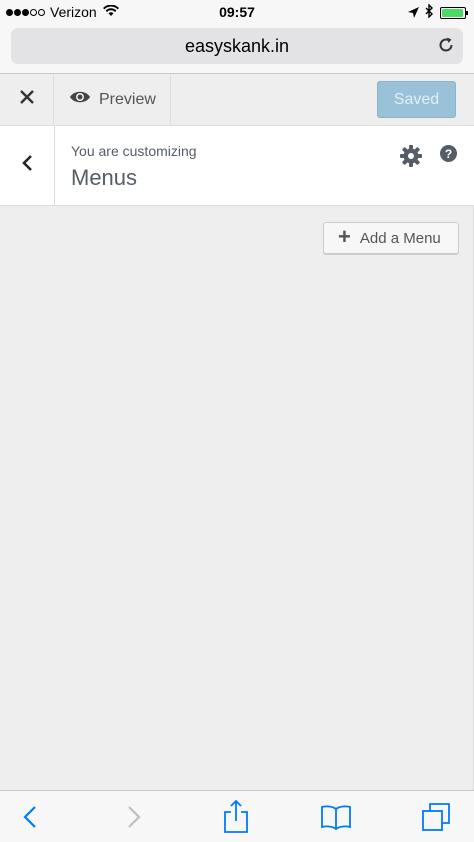  What do you see at coordinates (30, 817) in the screenshot?
I see `back-icon` at bounding box center [30, 817].